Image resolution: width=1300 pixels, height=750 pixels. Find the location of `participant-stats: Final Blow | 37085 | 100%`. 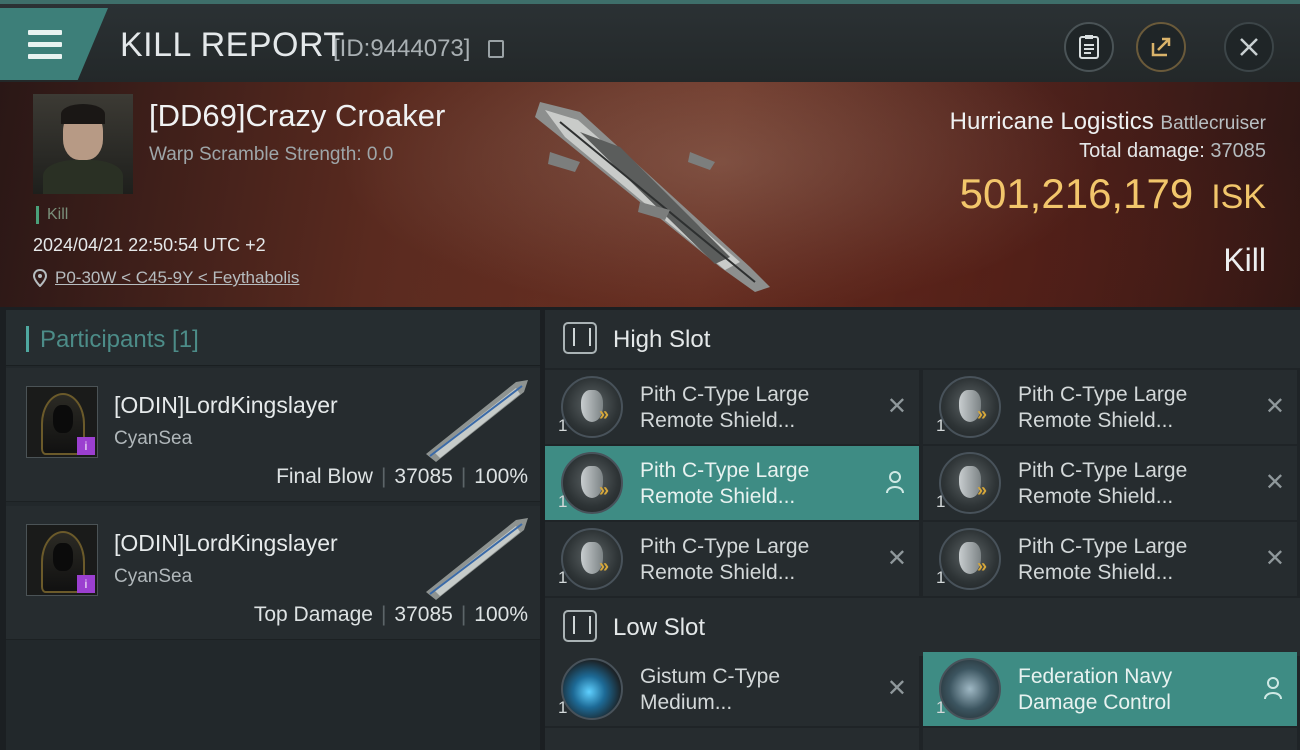

participant-stats: Final Blow | 37085 | 100% is located at coordinates (402, 476).